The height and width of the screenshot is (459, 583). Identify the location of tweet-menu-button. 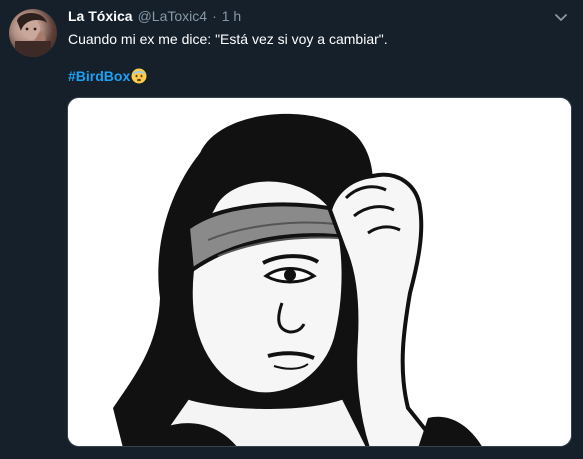
(561, 18).